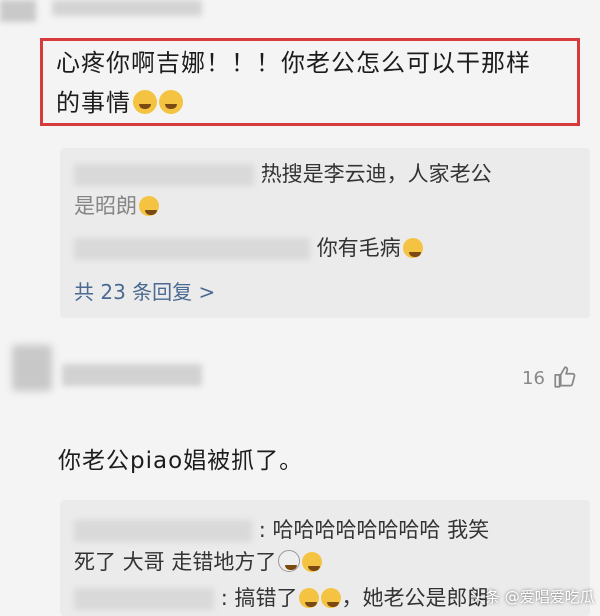 This screenshot has height=616, width=600. Describe the element at coordinates (127, 8) in the screenshot. I see `username-top-blurred` at that location.